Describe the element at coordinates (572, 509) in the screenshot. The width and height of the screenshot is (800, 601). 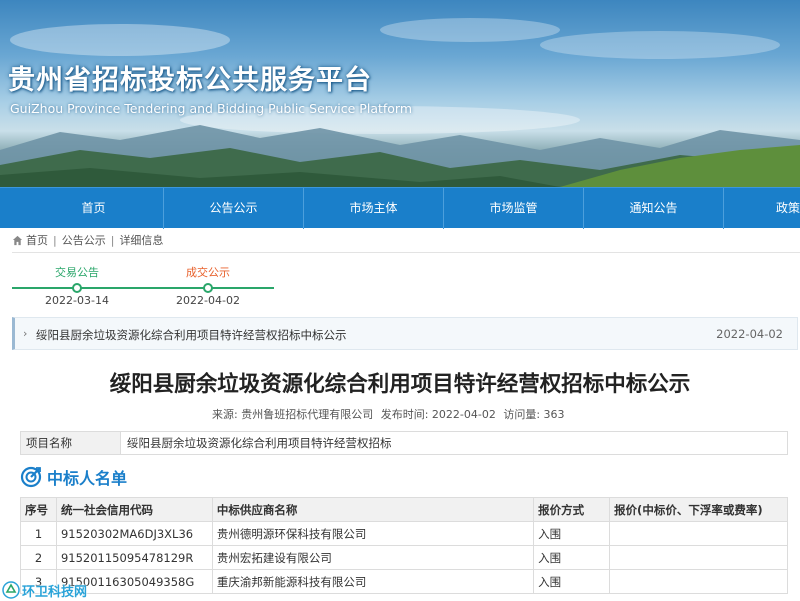
I see `column-header: 报价方式` at that location.